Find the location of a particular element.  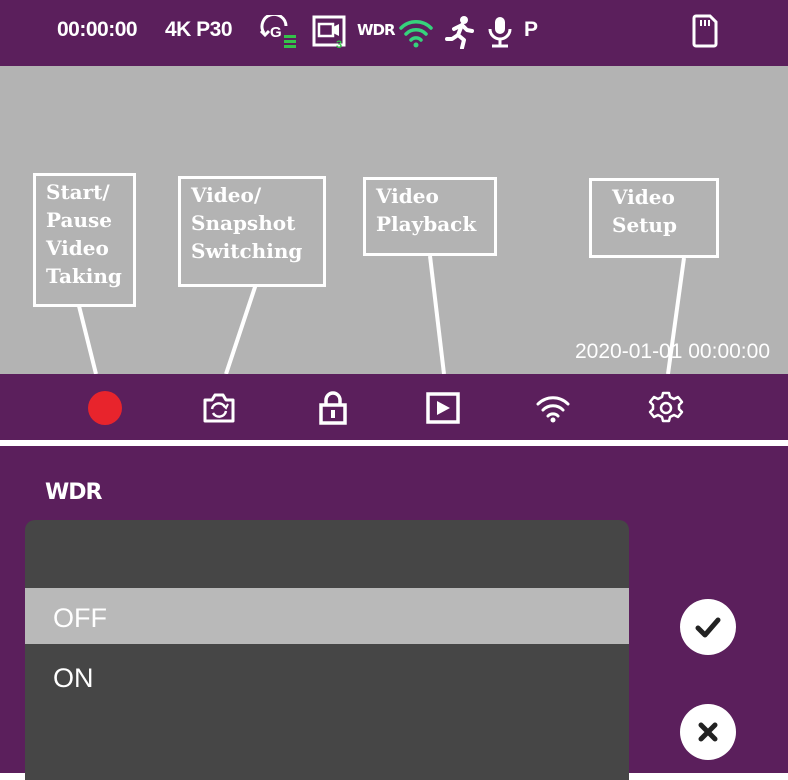

record-icon is located at coordinates (105, 408).